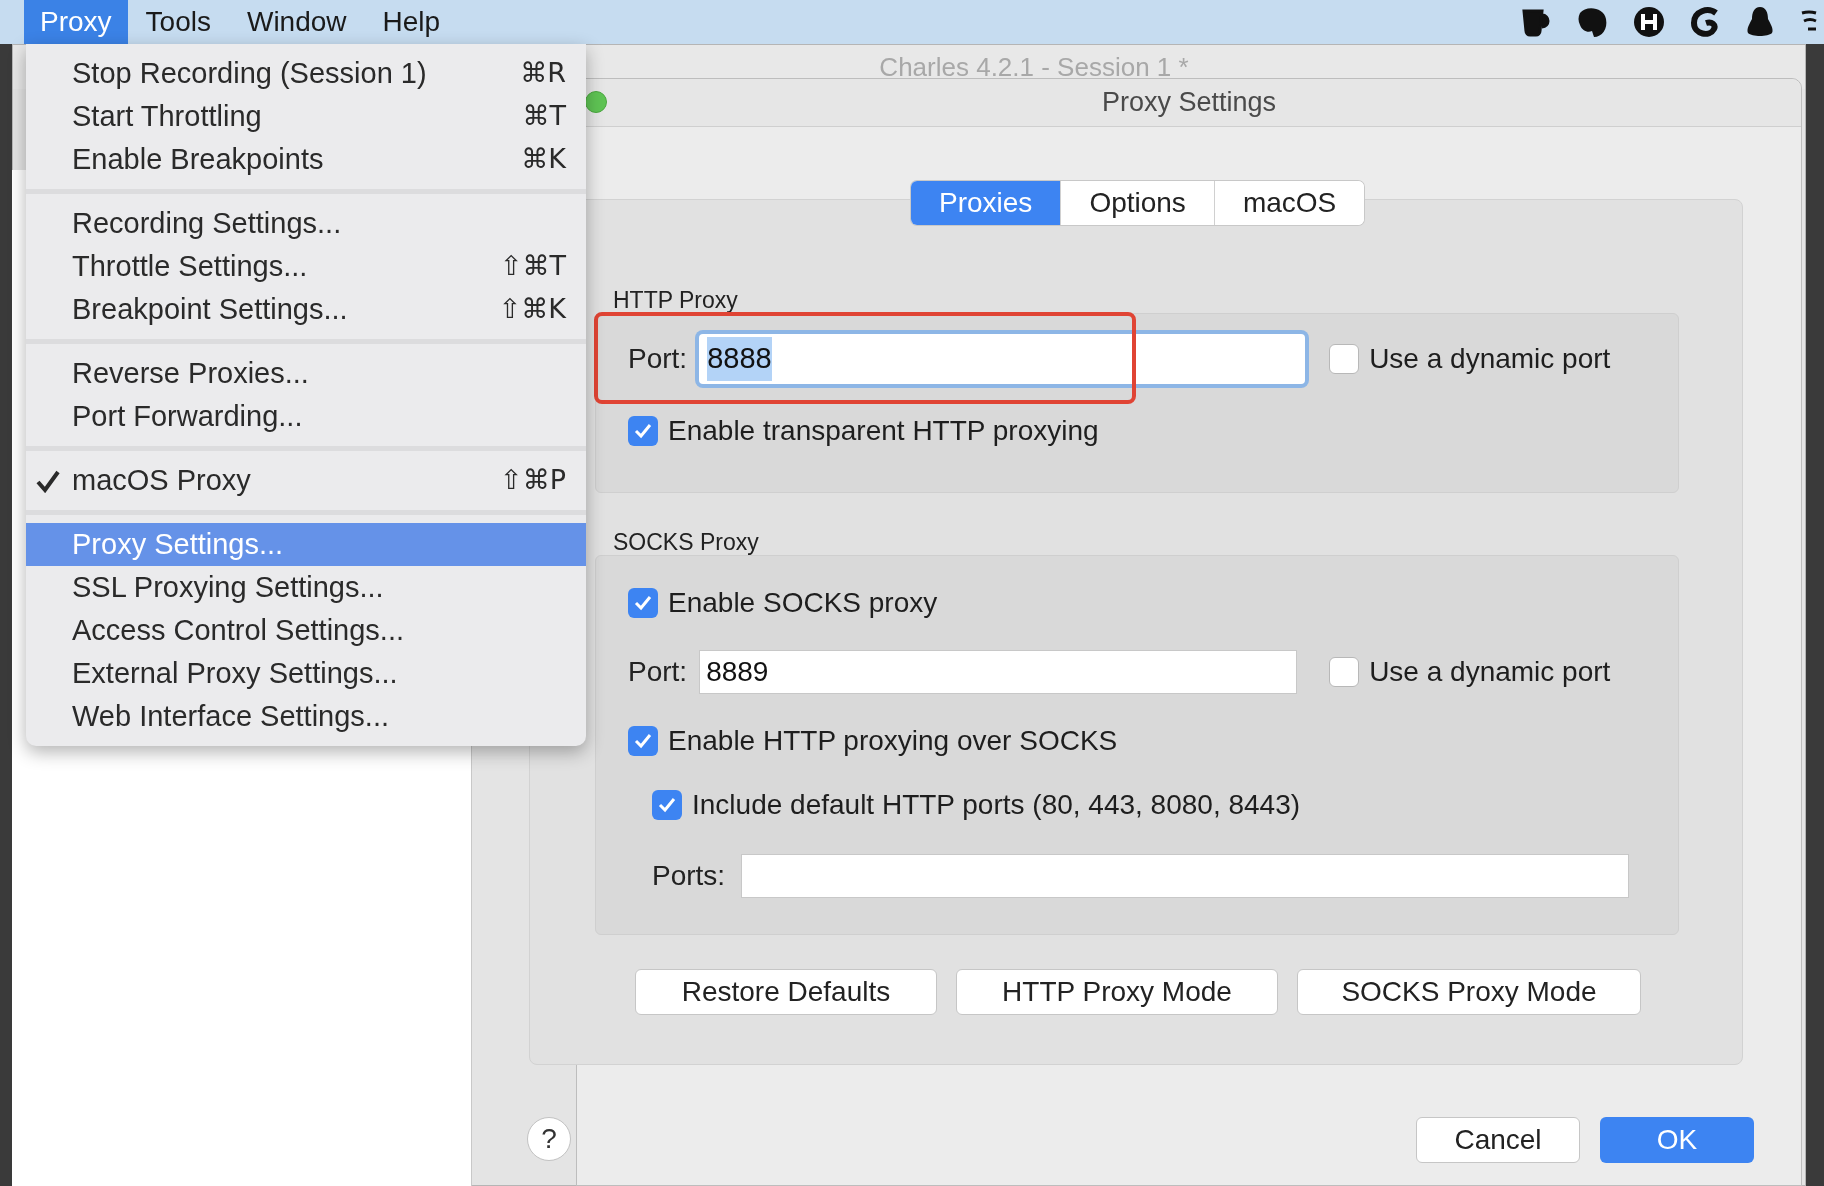 The image size is (1824, 1186). What do you see at coordinates (1289, 203) in the screenshot?
I see `tab: macOS` at bounding box center [1289, 203].